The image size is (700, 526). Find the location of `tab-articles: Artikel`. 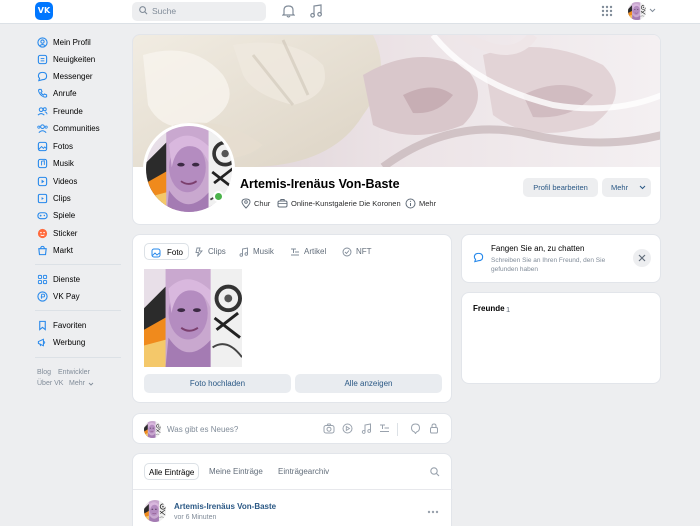

tab-articles: Artikel is located at coordinates (308, 251).